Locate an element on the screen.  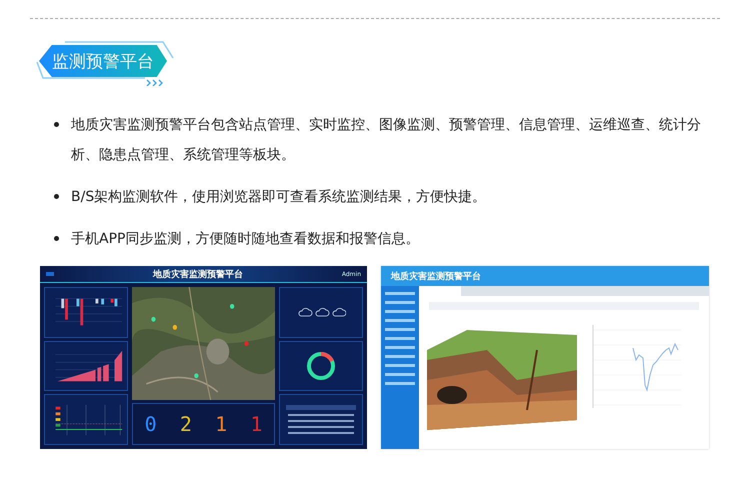
bullet-text: 地质灾害监测预警平台包含站点管理、实时监控、图像监测、预警管理、信息管理、运维巡查、统计分析、隐患点管理、系统管理等板块。 is located at coordinates (386, 140).